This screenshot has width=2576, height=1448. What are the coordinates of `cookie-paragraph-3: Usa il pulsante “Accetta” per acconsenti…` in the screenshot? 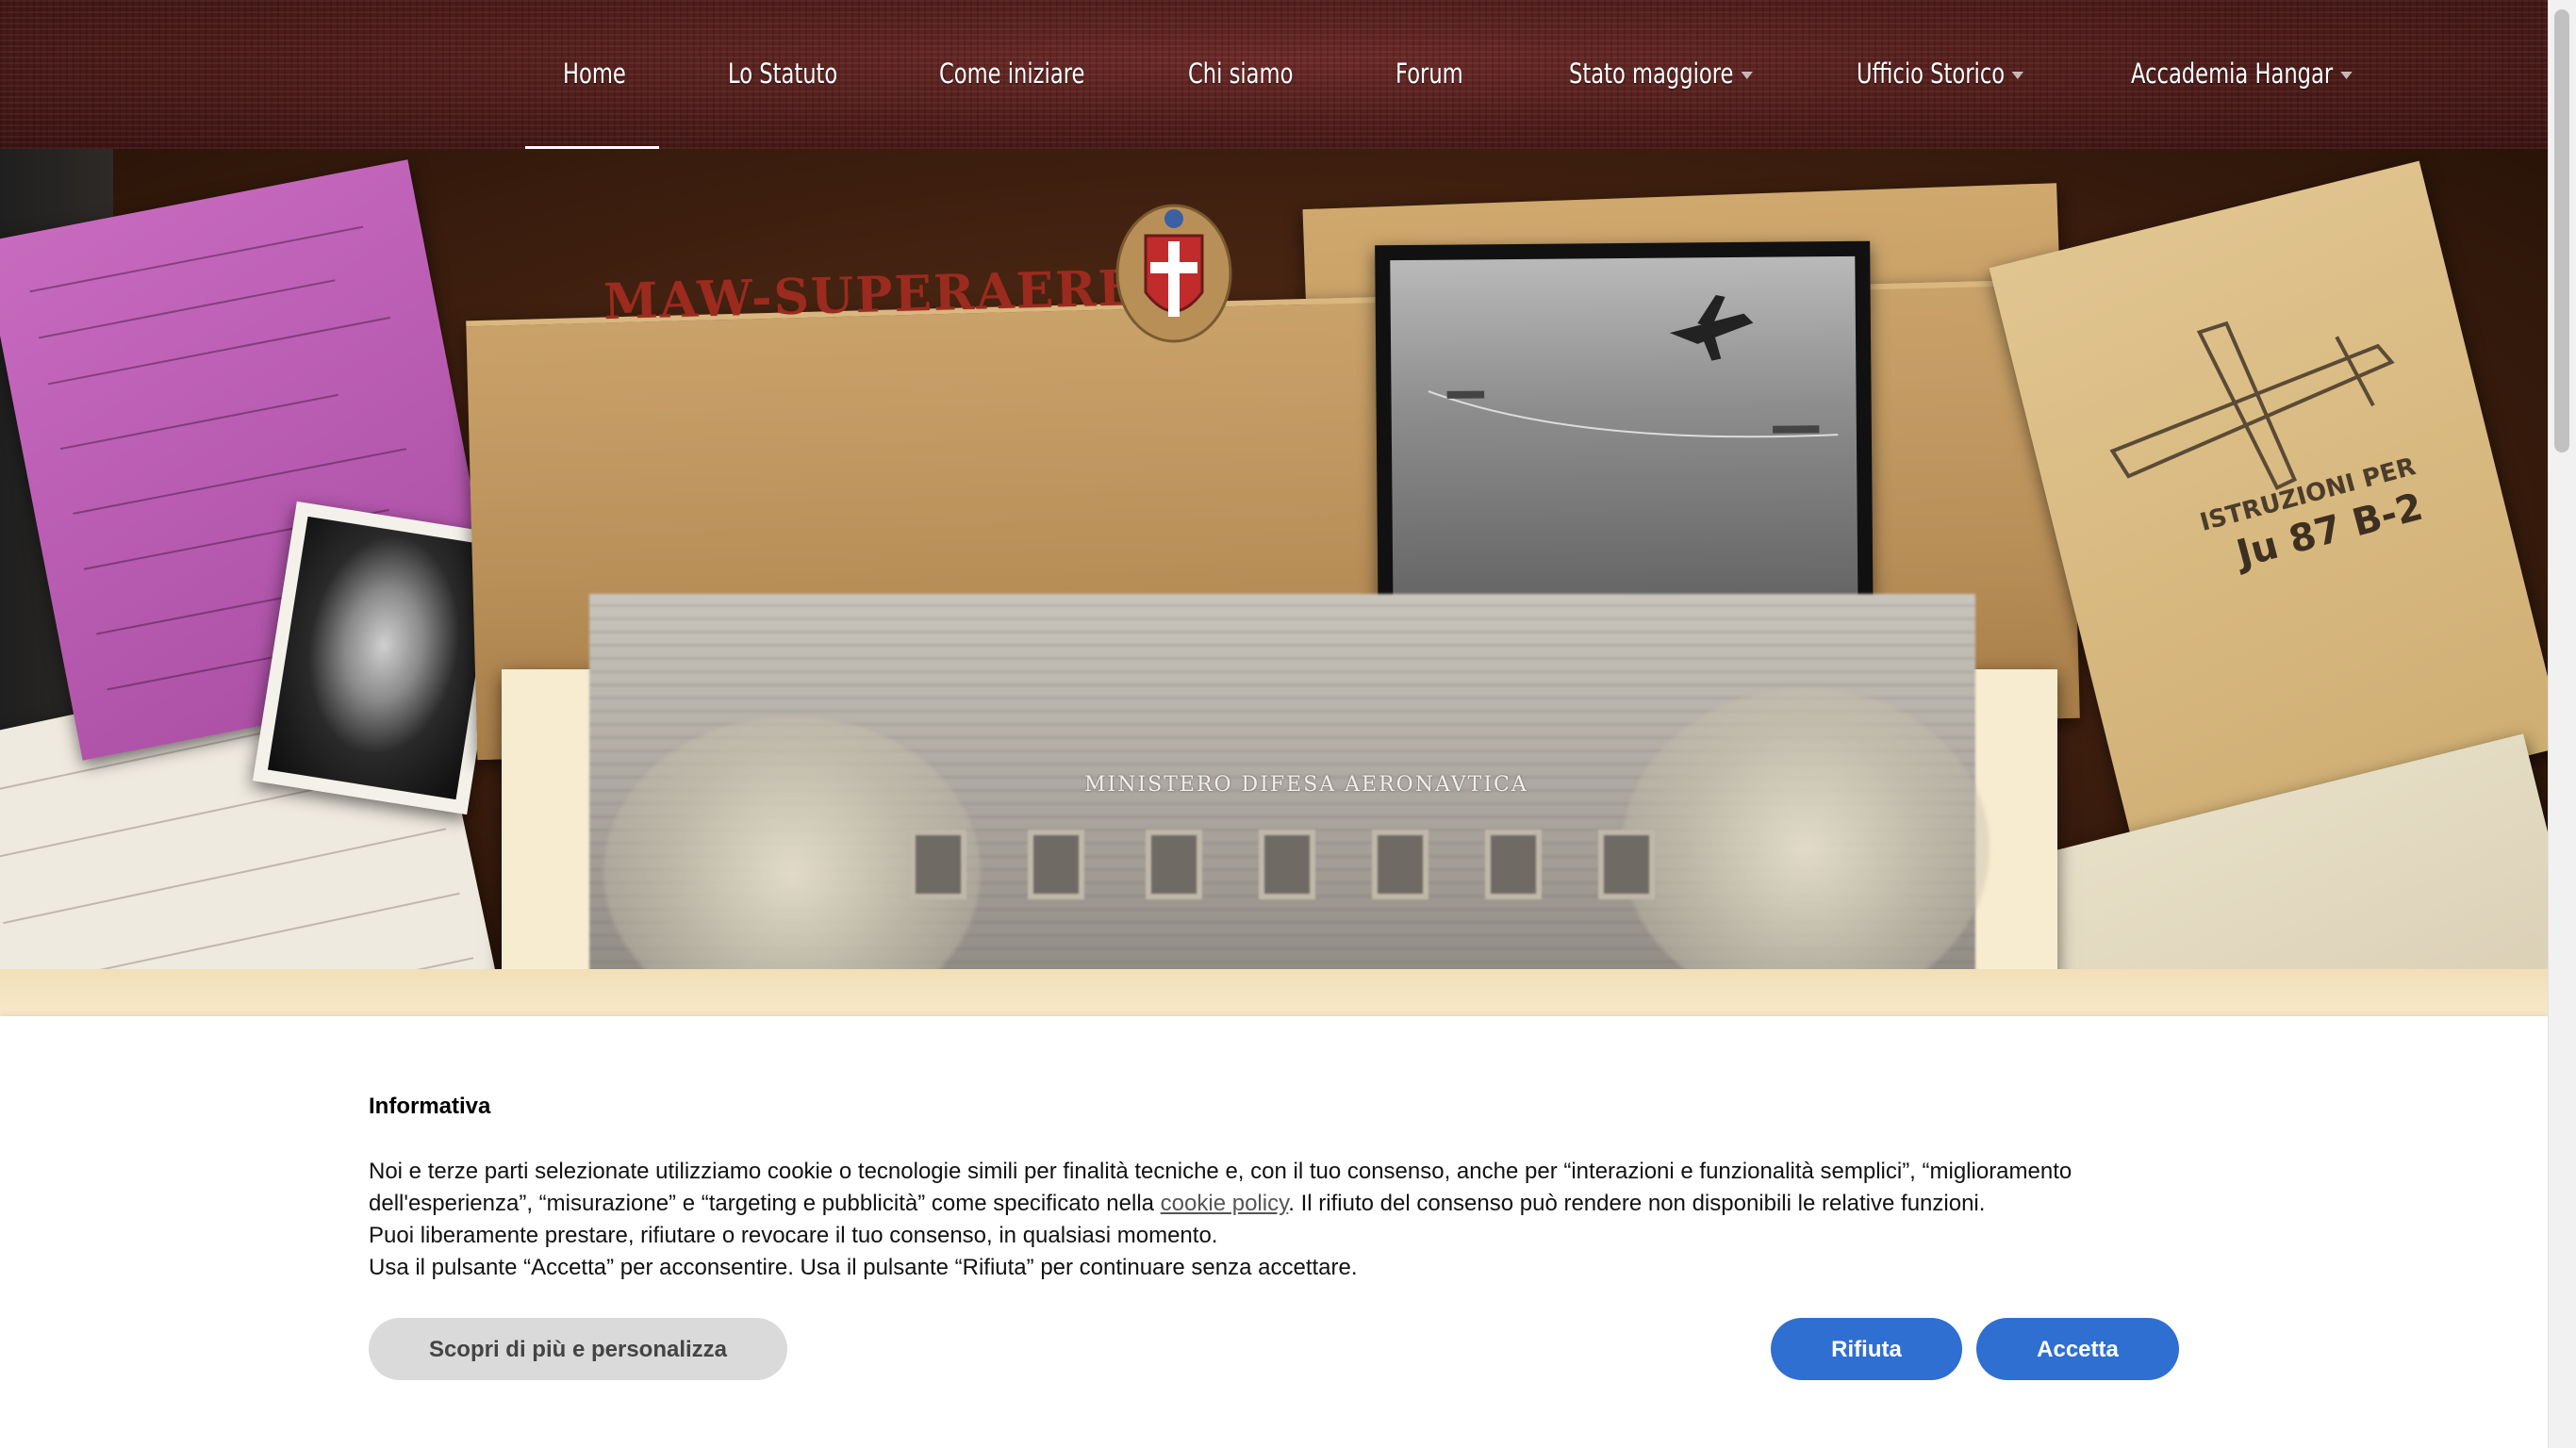 It's located at (863, 1267).